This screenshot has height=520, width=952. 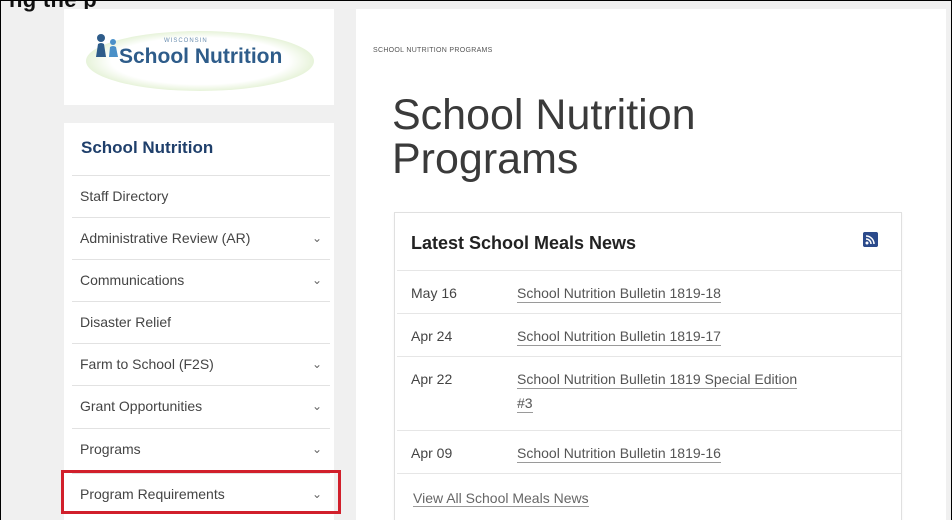 What do you see at coordinates (201, 279) in the screenshot?
I see `sidebar-item-communications: Communications ⌄` at bounding box center [201, 279].